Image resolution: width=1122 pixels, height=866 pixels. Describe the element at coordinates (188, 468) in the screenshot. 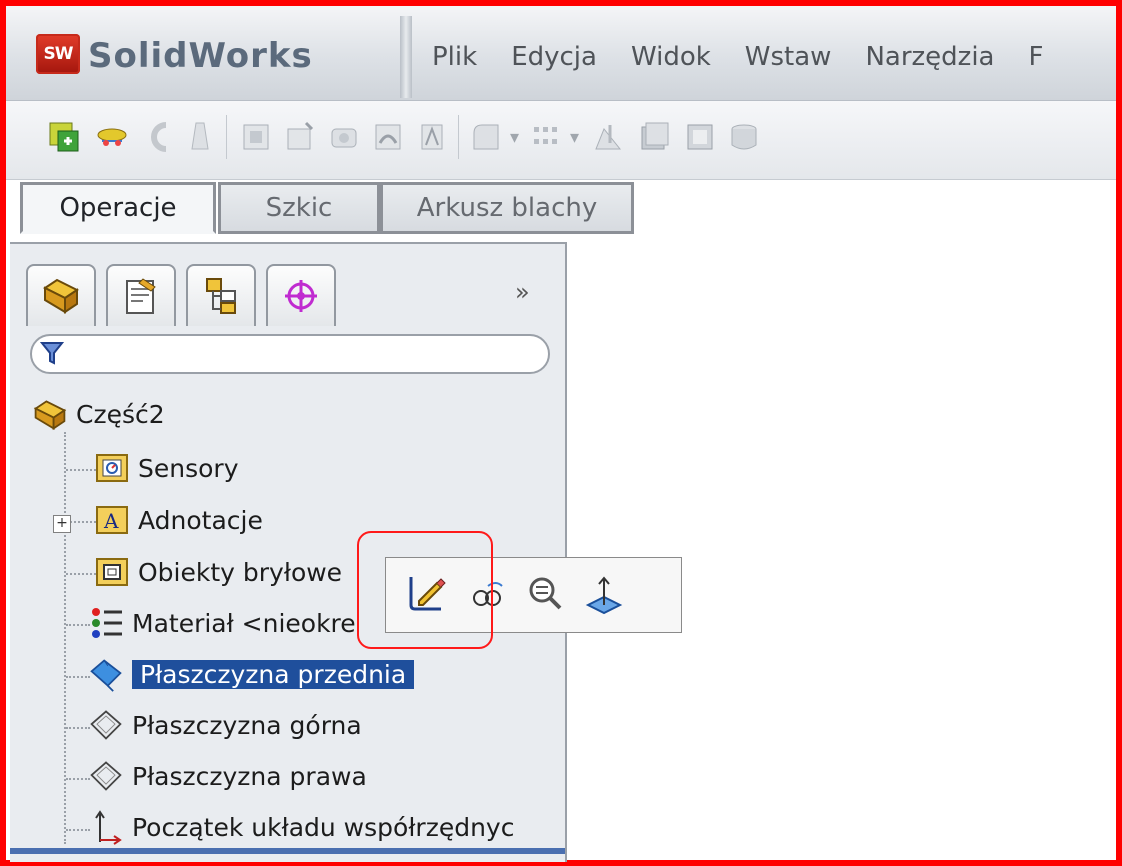

I see `tree-item-label: Sensory` at that location.